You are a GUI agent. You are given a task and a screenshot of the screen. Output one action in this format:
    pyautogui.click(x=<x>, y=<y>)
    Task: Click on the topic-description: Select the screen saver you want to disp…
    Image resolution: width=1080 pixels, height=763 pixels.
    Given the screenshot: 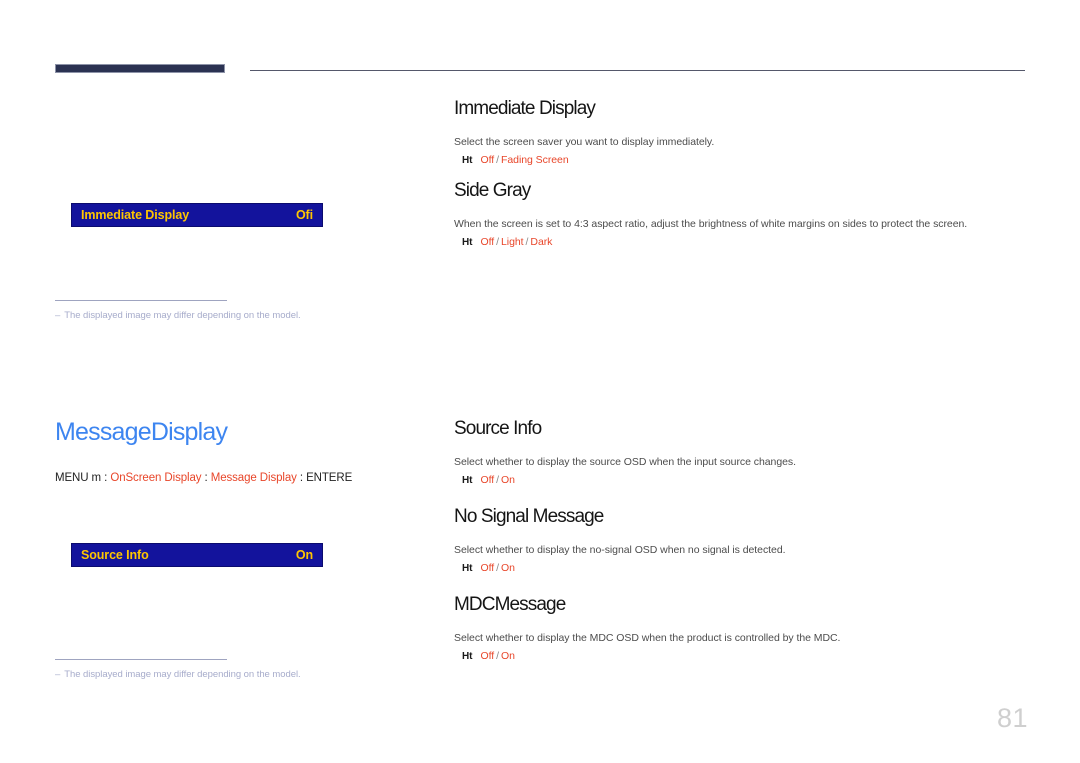 What is the action you would take?
    pyautogui.click(x=584, y=141)
    